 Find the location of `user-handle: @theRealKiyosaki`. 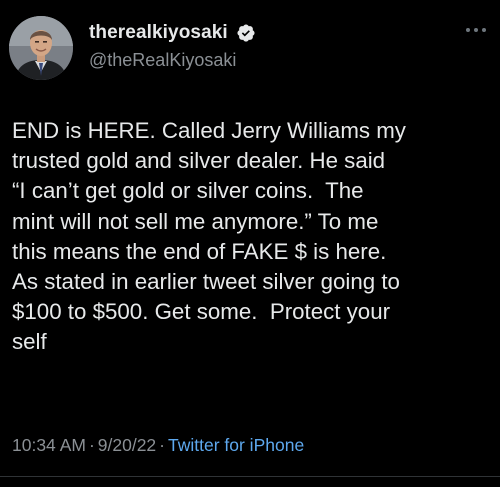

user-handle: @theRealKiyosaki is located at coordinates (172, 60).